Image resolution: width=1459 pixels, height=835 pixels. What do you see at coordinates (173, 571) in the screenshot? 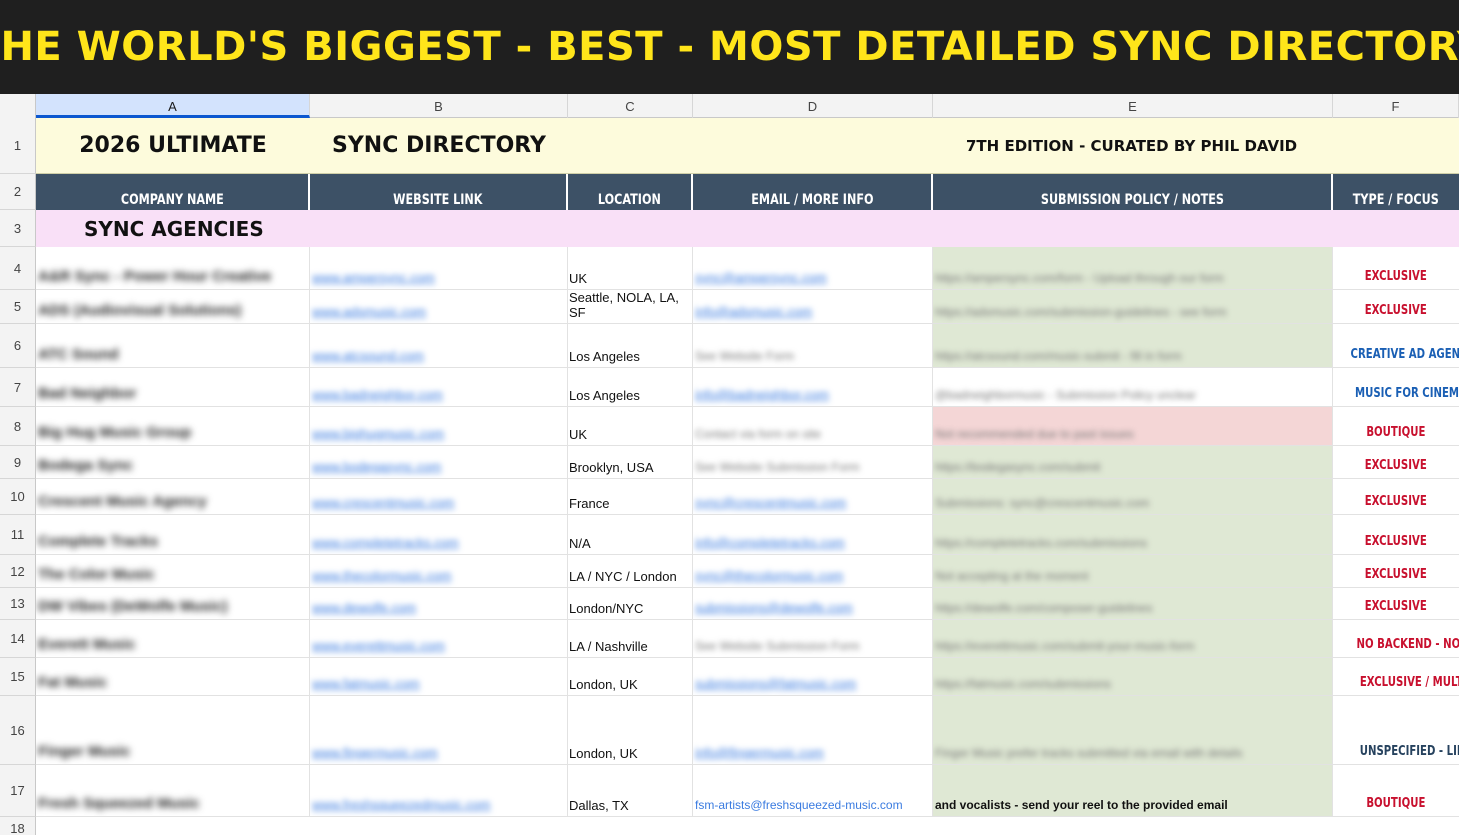
I see `company-cell: The Color Music` at bounding box center [173, 571].